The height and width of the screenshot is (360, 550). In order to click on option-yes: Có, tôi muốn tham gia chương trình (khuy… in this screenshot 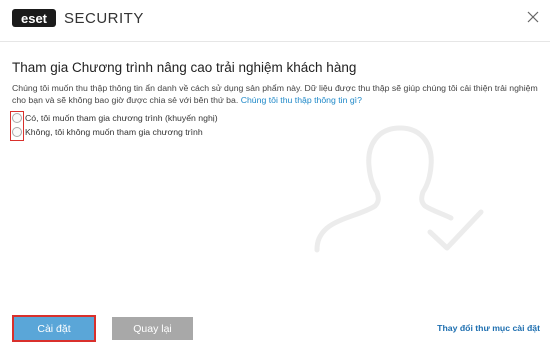, I will do `click(115, 118)`.